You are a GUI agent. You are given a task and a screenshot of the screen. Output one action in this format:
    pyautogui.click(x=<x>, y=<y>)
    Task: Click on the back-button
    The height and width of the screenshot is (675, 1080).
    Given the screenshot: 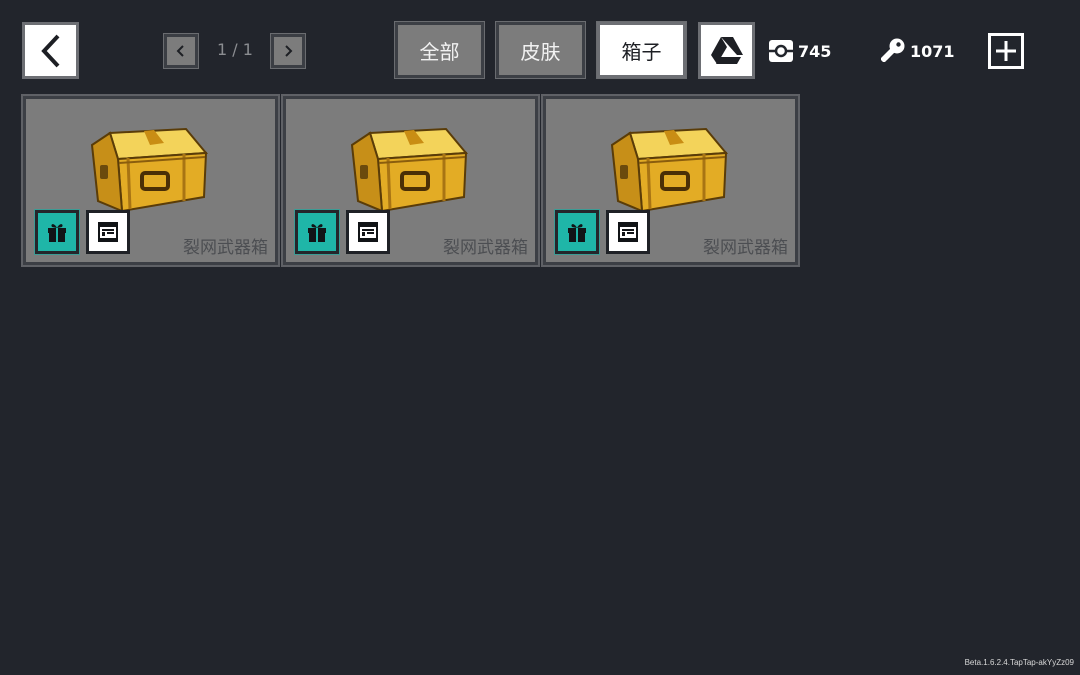 What is the action you would take?
    pyautogui.click(x=50, y=50)
    